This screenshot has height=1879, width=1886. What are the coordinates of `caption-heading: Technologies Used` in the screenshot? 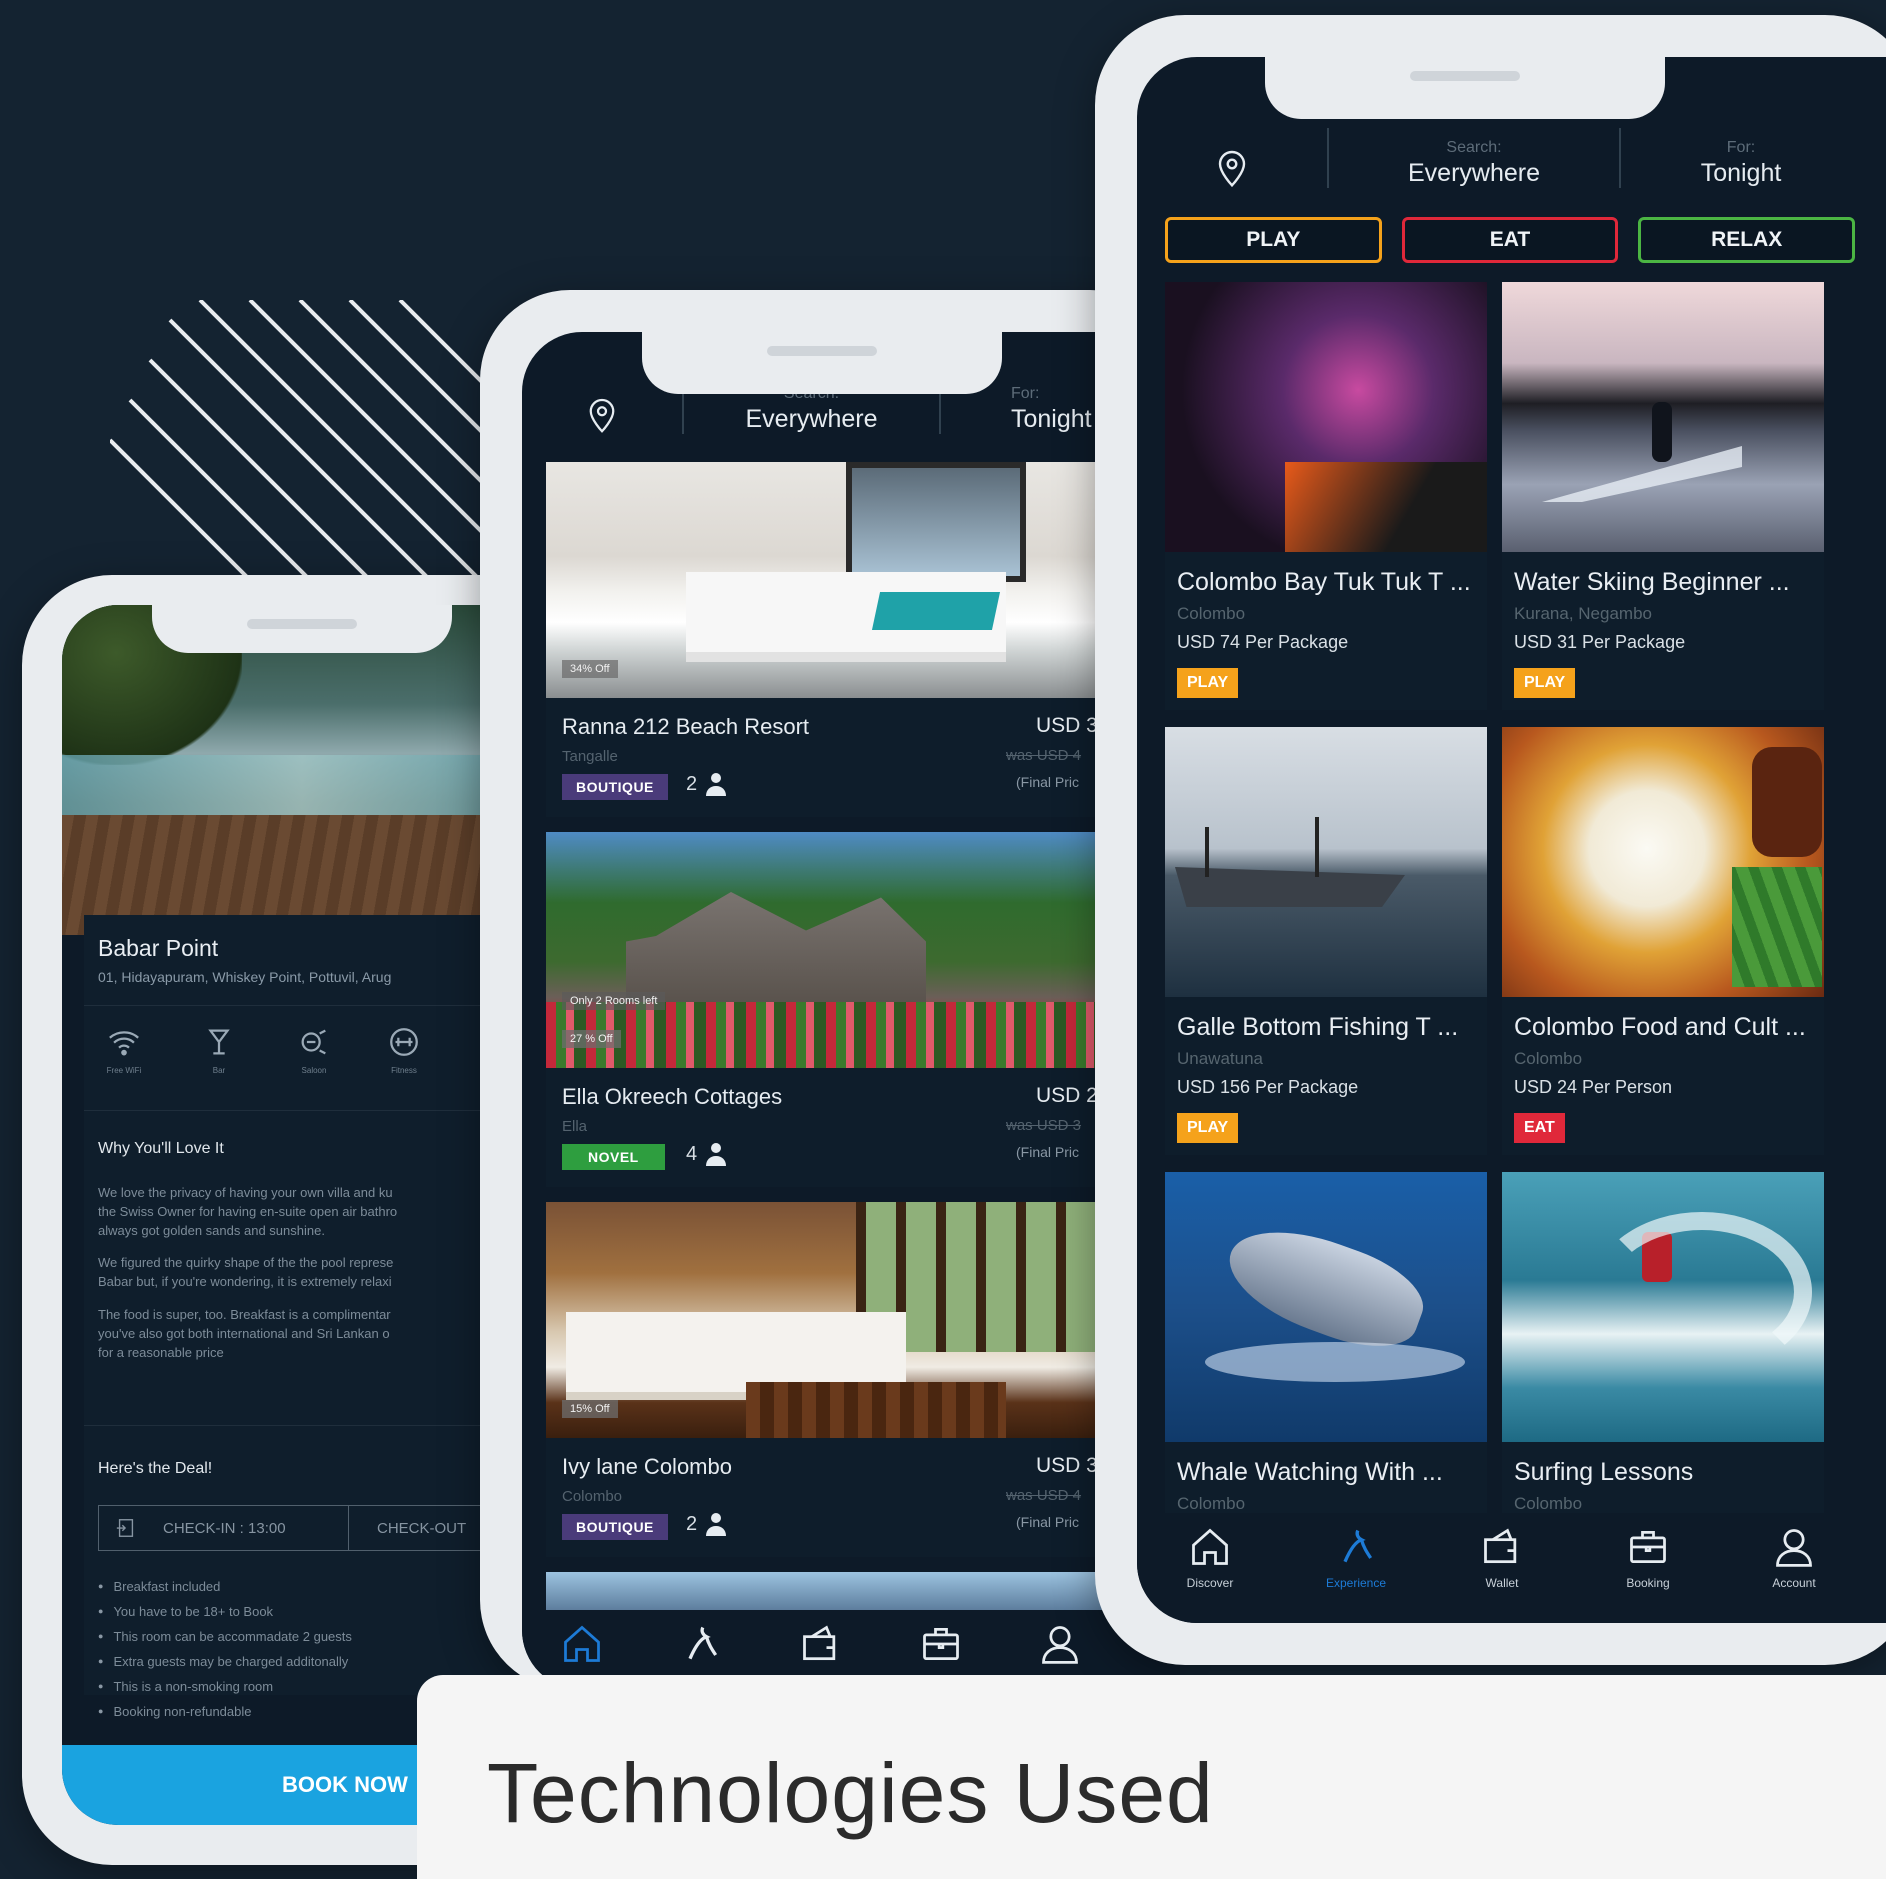 It's located at (850, 1793).